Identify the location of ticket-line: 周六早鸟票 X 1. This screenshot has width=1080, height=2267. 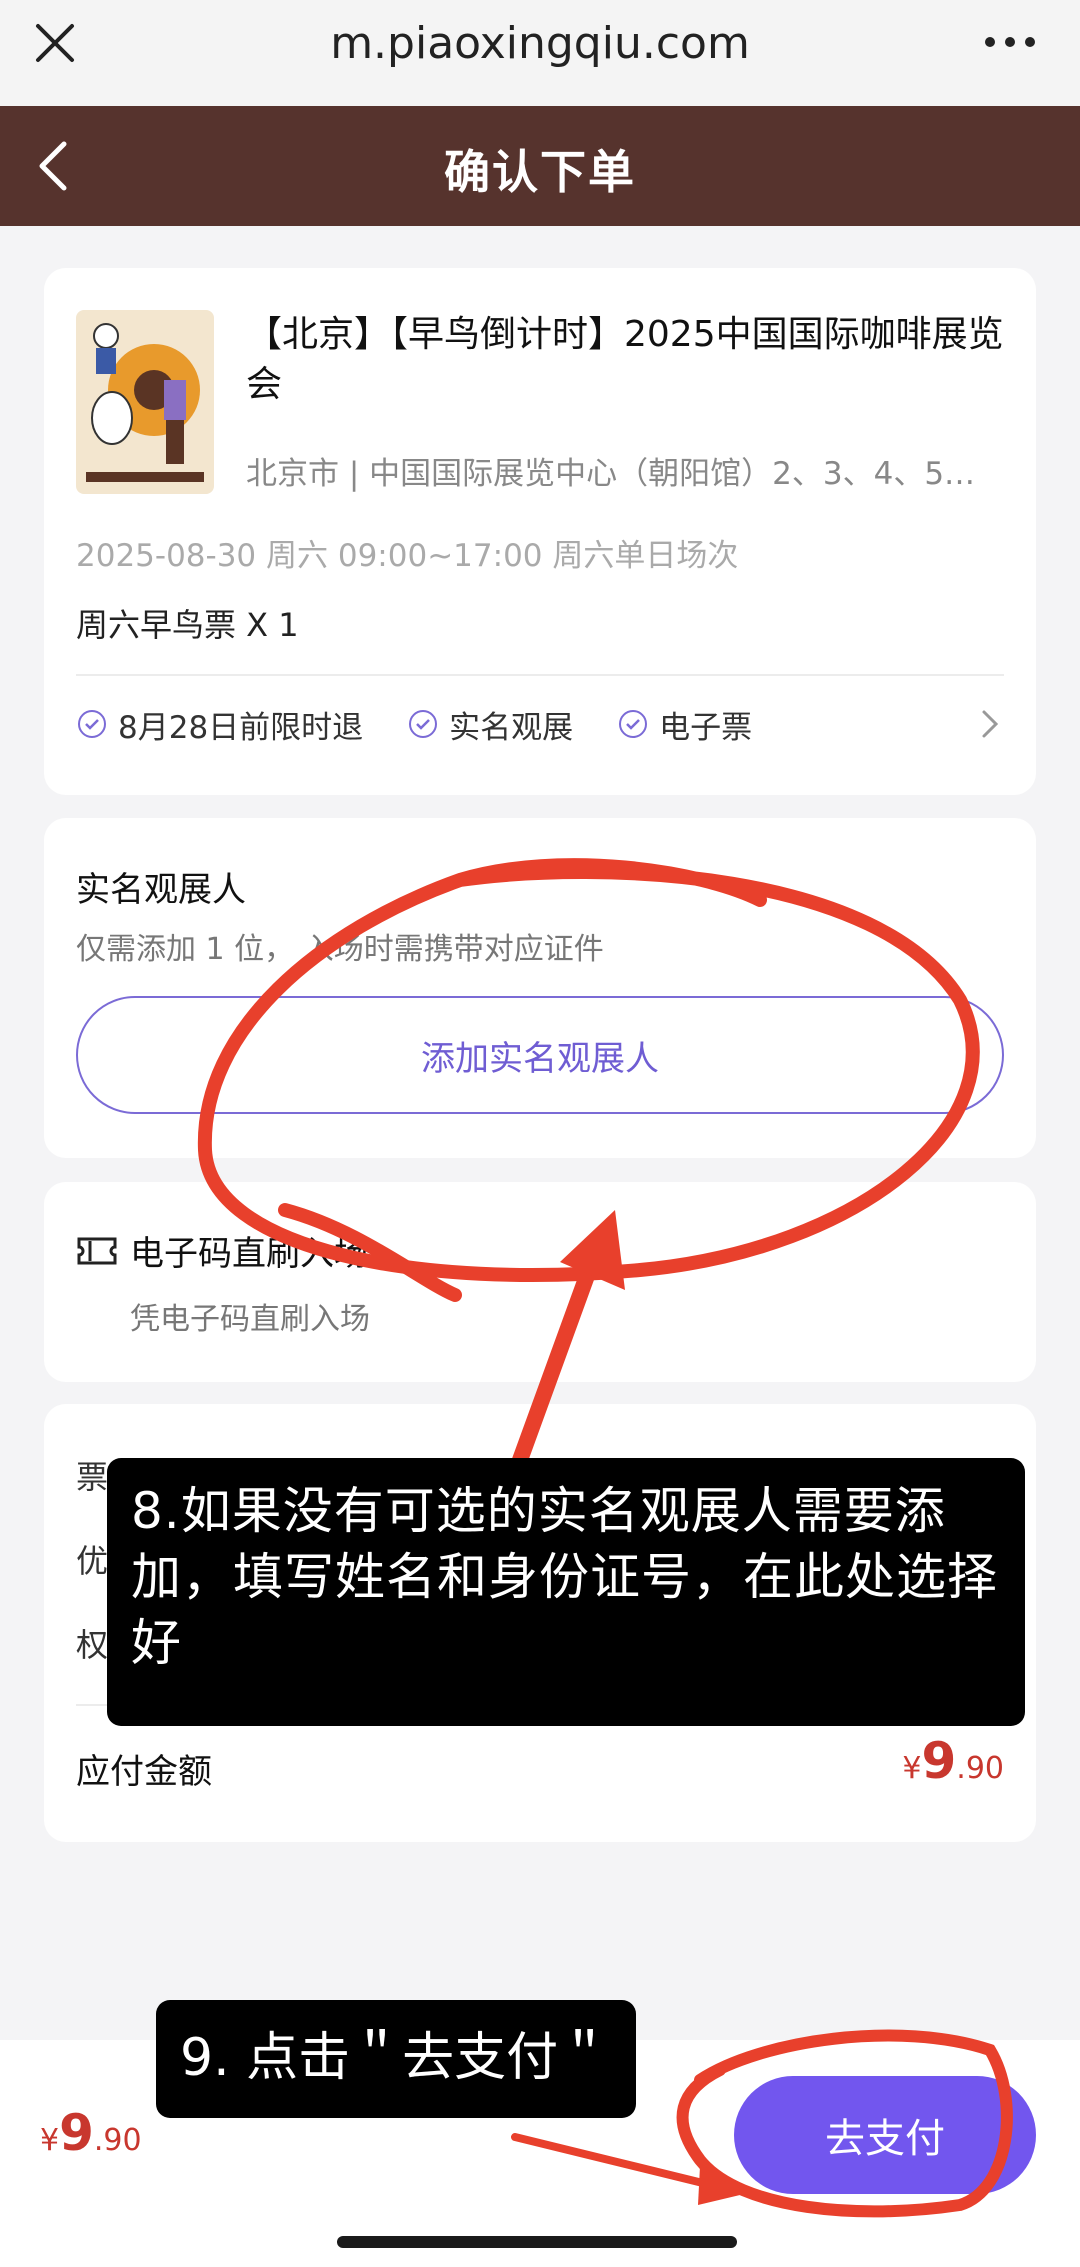
(187, 625).